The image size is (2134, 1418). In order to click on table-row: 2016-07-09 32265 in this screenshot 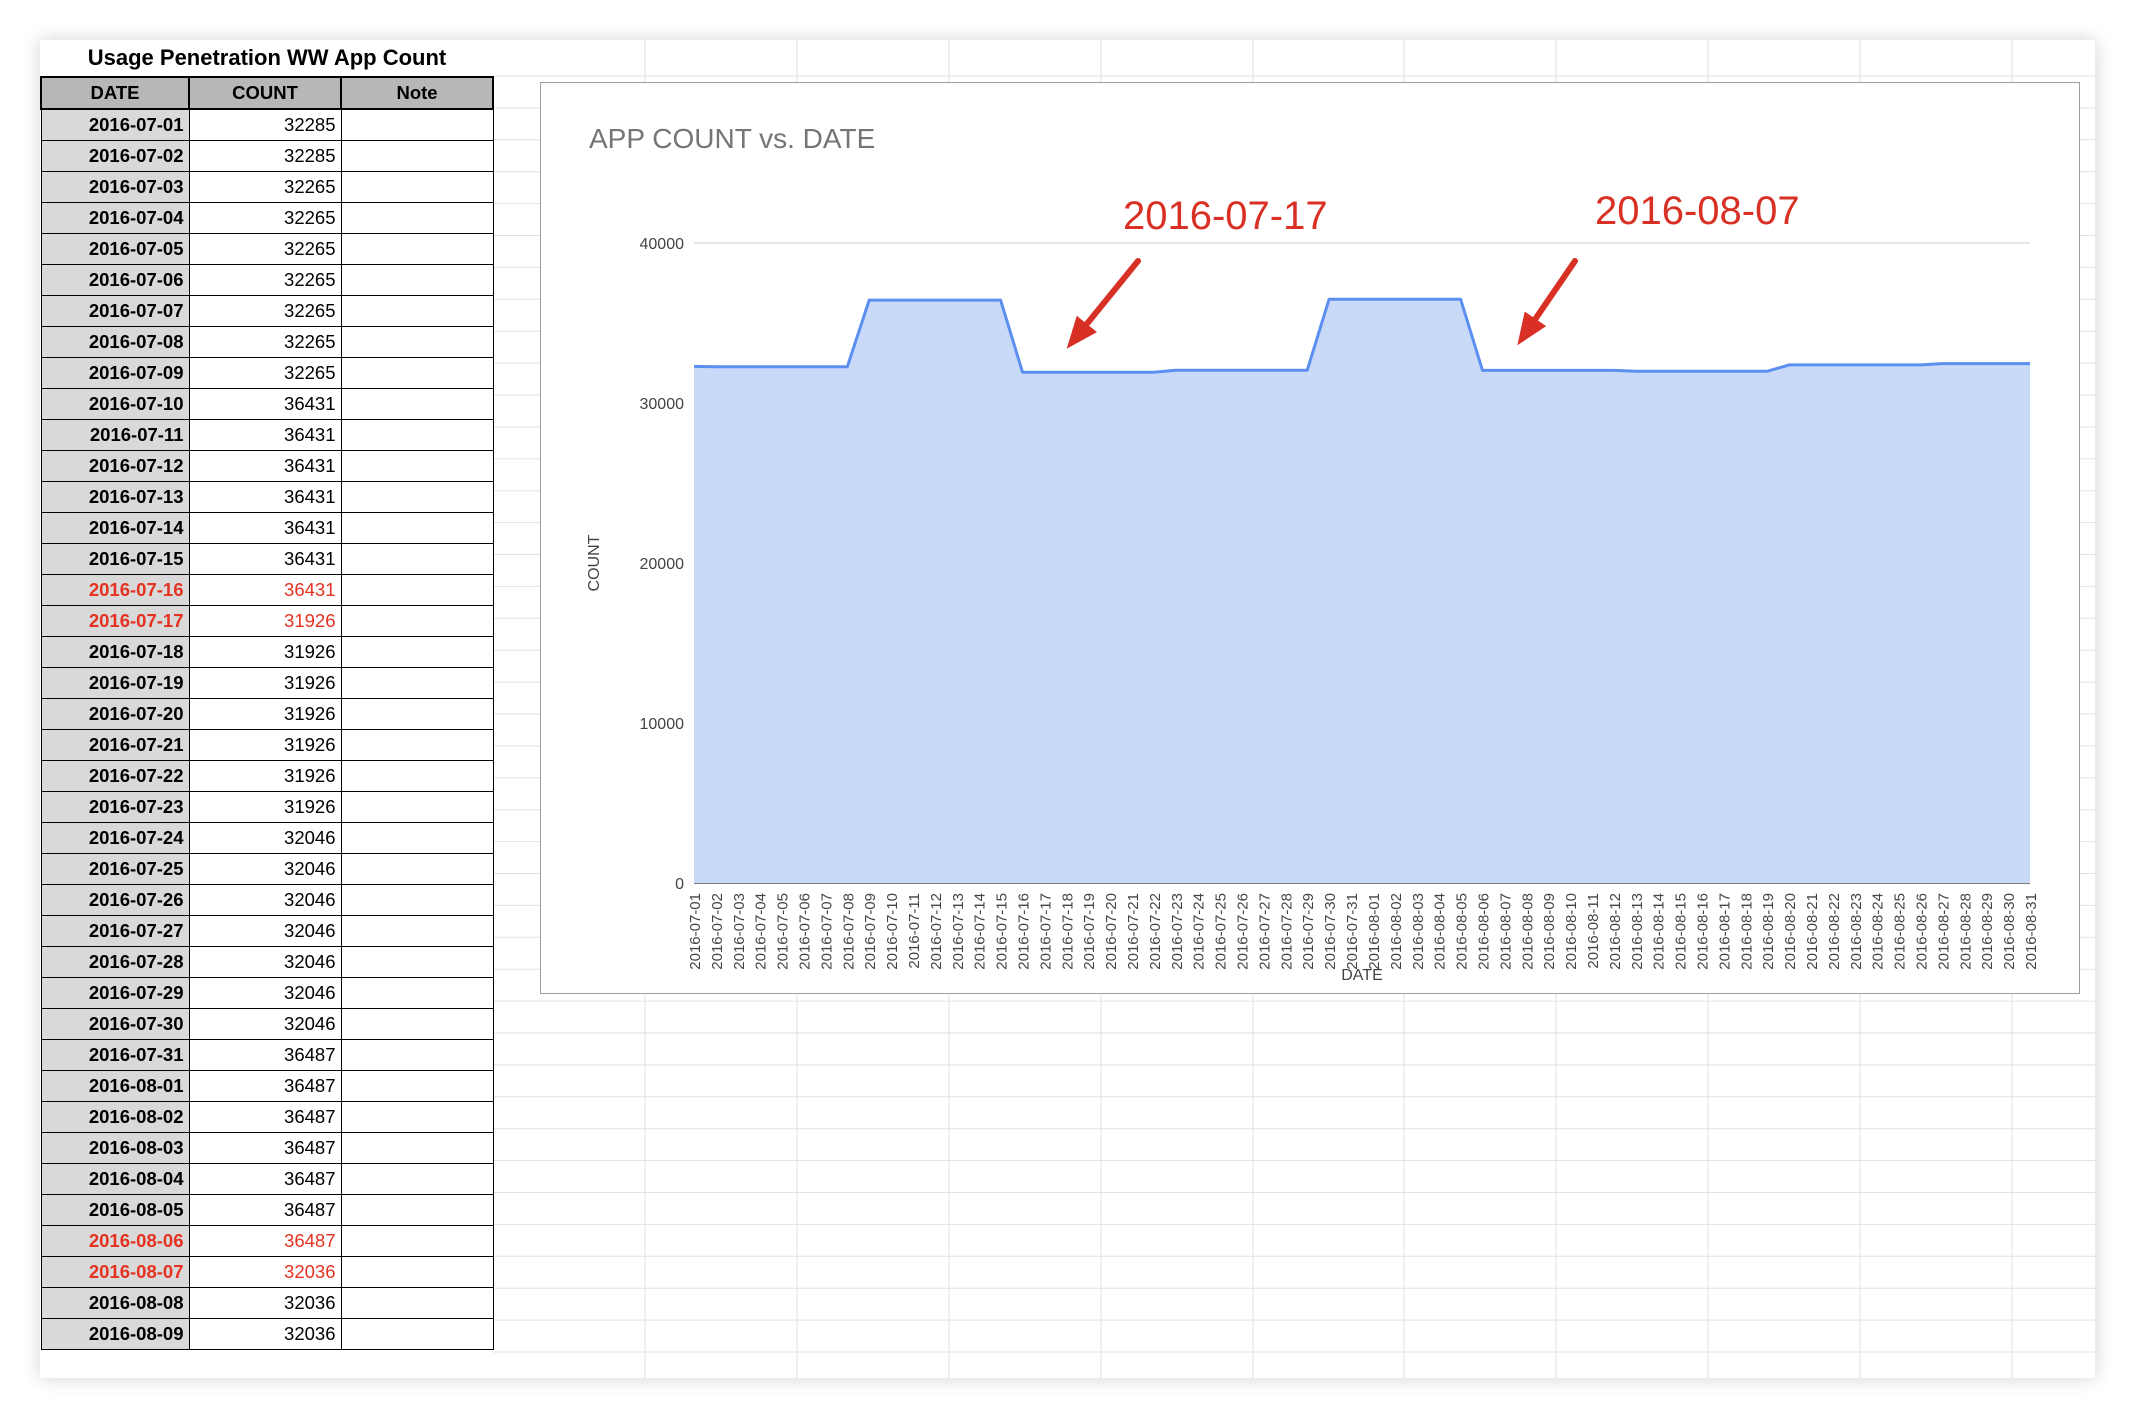, I will do `click(267, 373)`.